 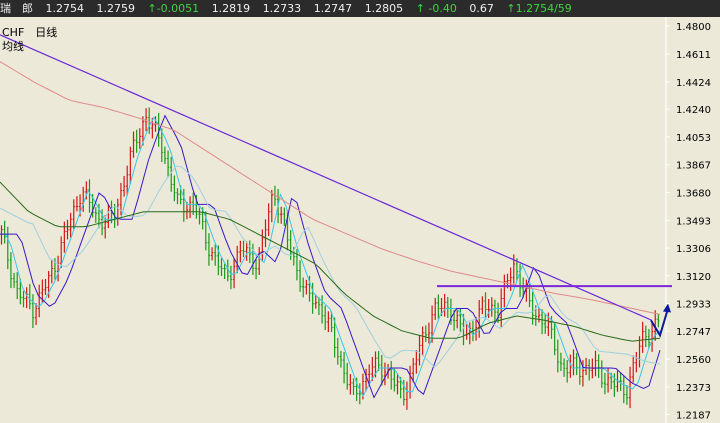 I want to click on y-tick-label: 1.3867, so click(x=693, y=166).